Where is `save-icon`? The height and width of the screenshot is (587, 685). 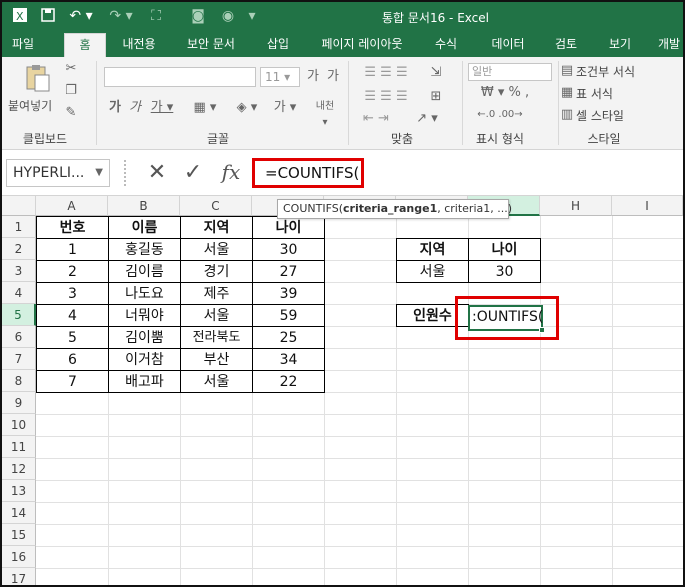
save-icon is located at coordinates (48, 16).